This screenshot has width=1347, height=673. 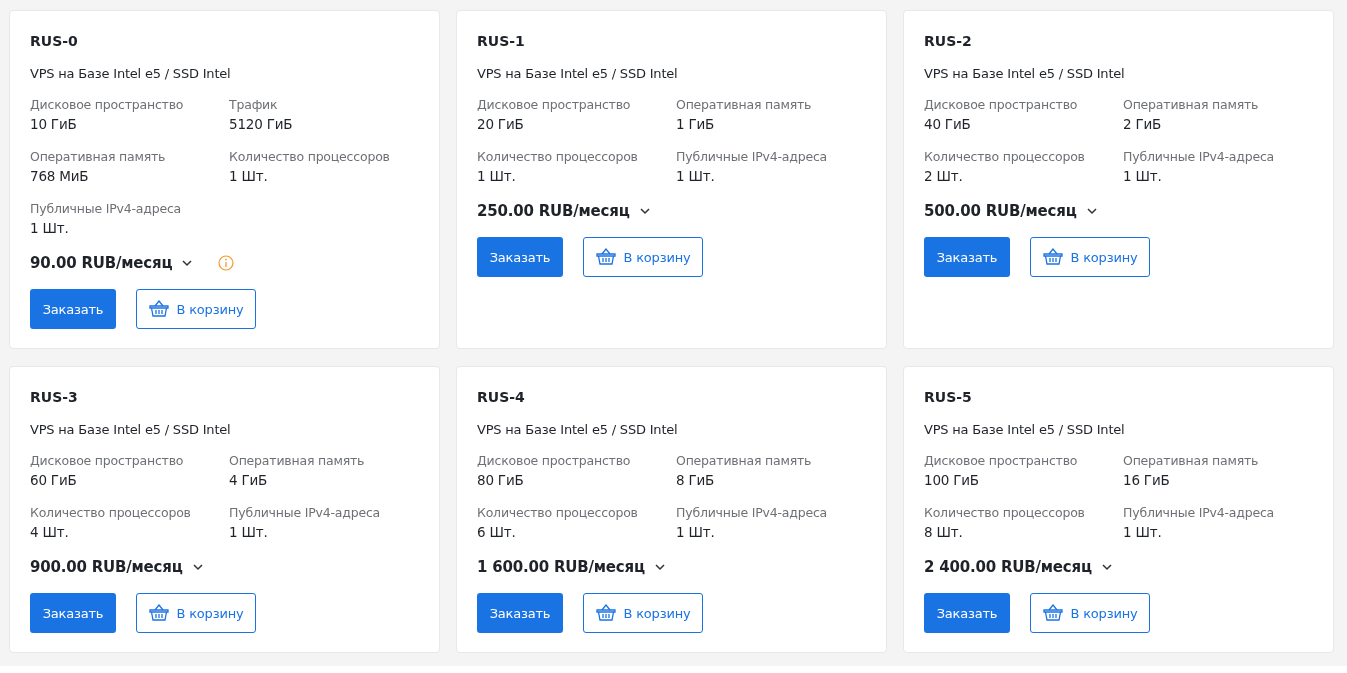 I want to click on price-text: 250.00 RUB/месяц, so click(x=553, y=211).